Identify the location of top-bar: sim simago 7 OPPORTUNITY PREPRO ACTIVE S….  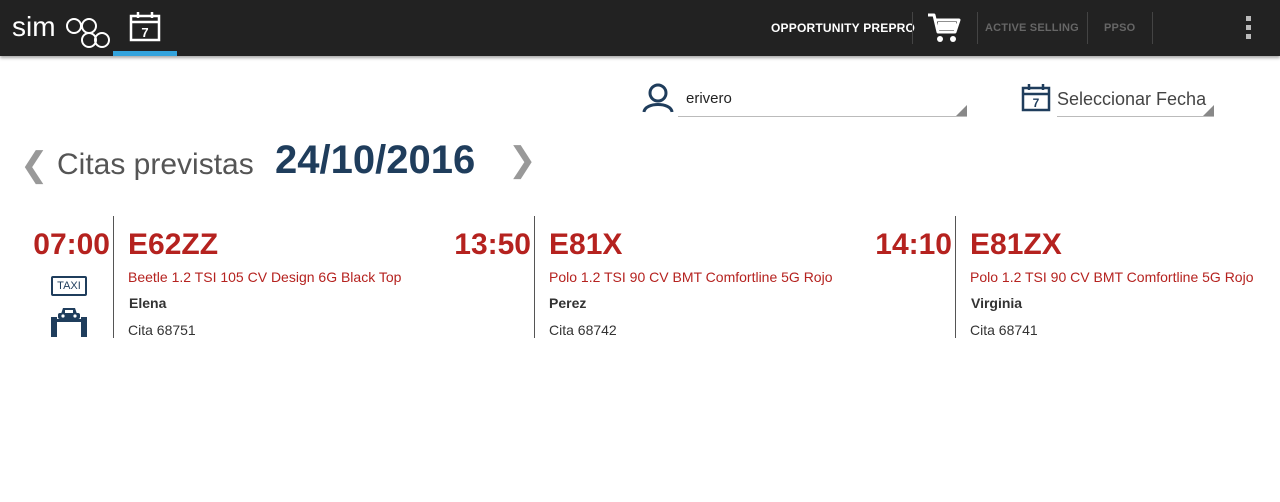
(640, 28).